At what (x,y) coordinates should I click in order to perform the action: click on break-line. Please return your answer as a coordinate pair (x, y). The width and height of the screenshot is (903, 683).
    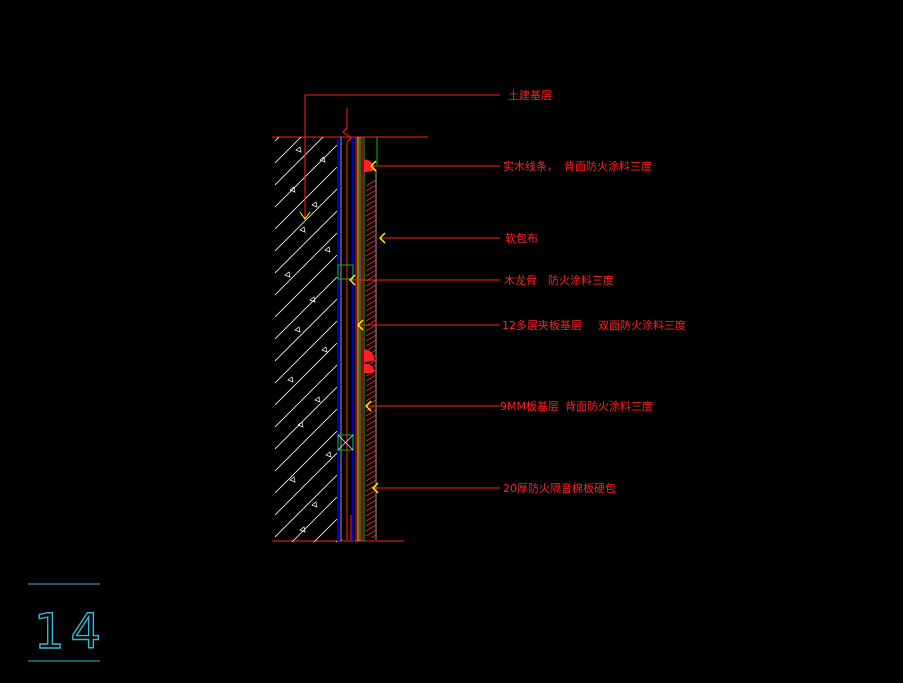
    Looking at the image, I should click on (347, 324).